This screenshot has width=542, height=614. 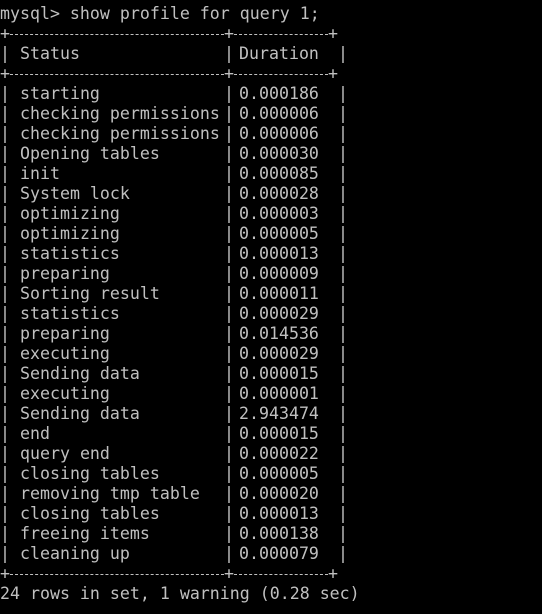 What do you see at coordinates (279, 273) in the screenshot?
I see `duration-cell: 0.000009` at bounding box center [279, 273].